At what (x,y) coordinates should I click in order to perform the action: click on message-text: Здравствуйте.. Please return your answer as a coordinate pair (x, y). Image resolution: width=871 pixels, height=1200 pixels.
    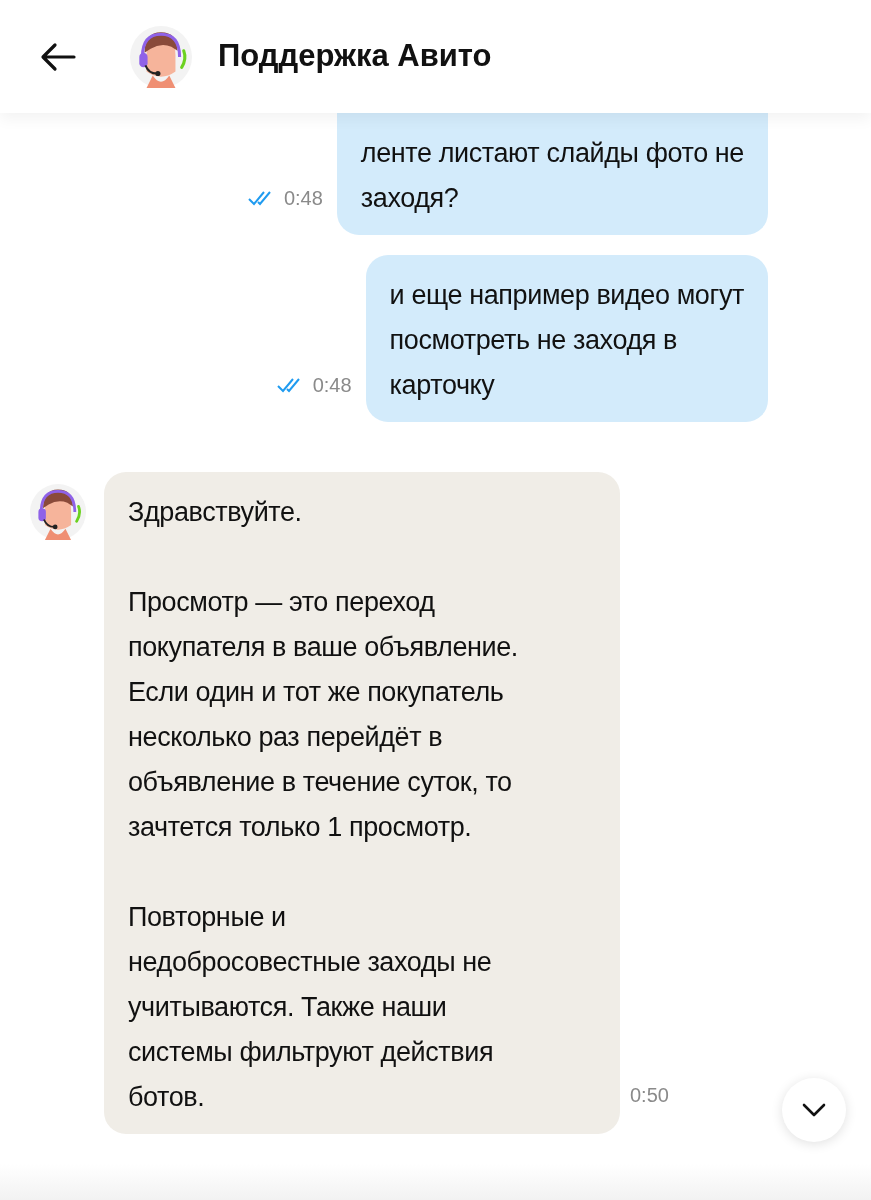
    Looking at the image, I should click on (215, 512).